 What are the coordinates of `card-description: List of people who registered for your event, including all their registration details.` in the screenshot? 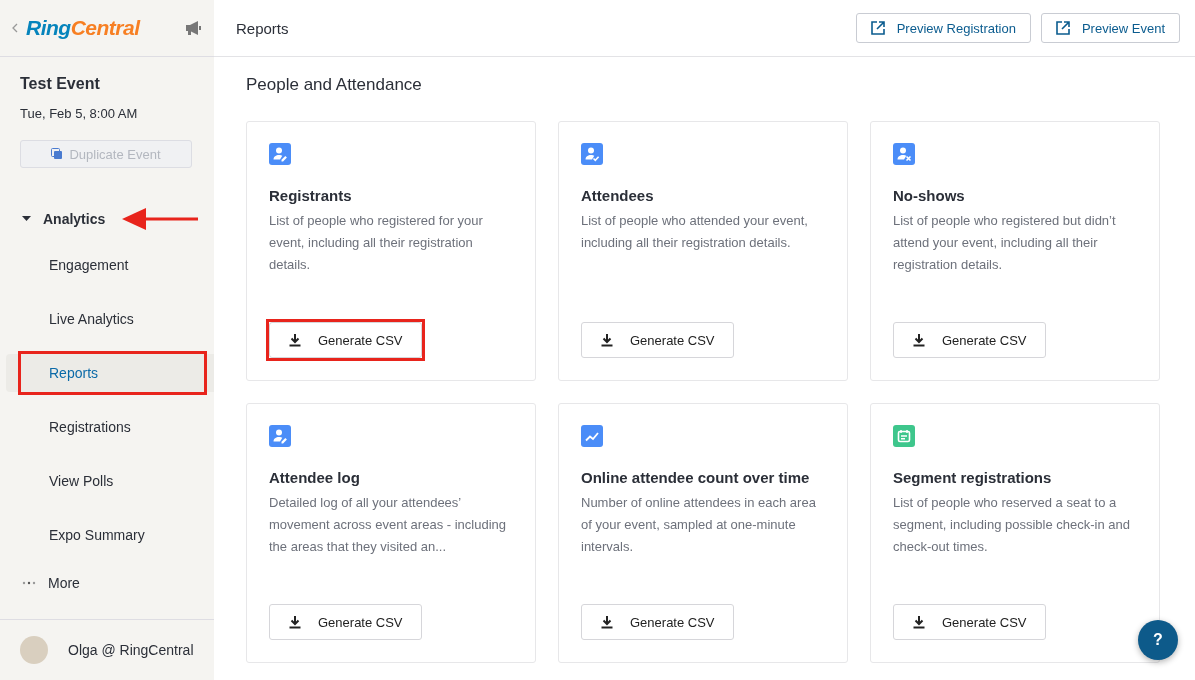 It's located at (376, 243).